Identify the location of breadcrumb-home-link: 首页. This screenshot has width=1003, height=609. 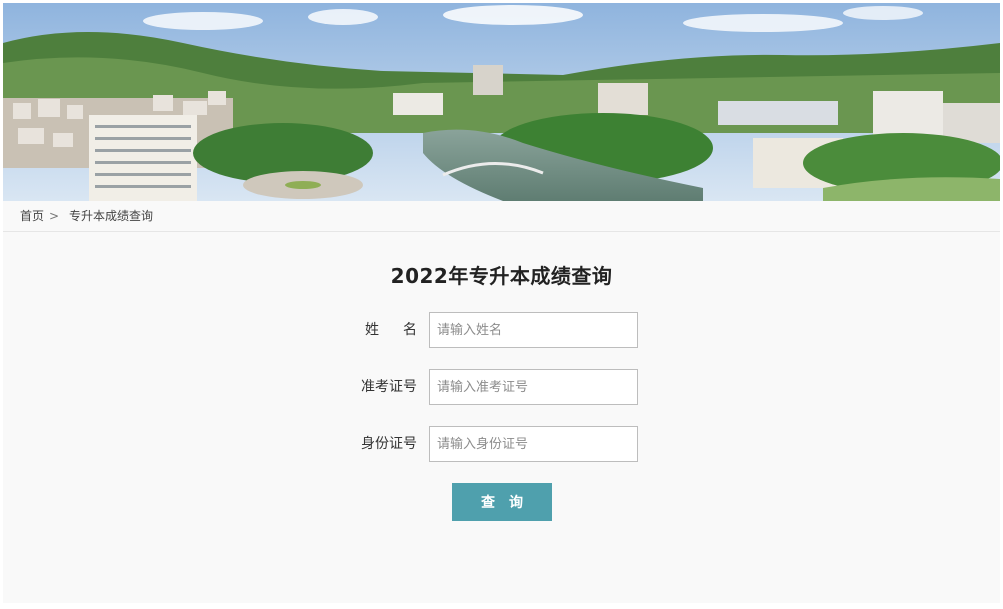
(32, 216).